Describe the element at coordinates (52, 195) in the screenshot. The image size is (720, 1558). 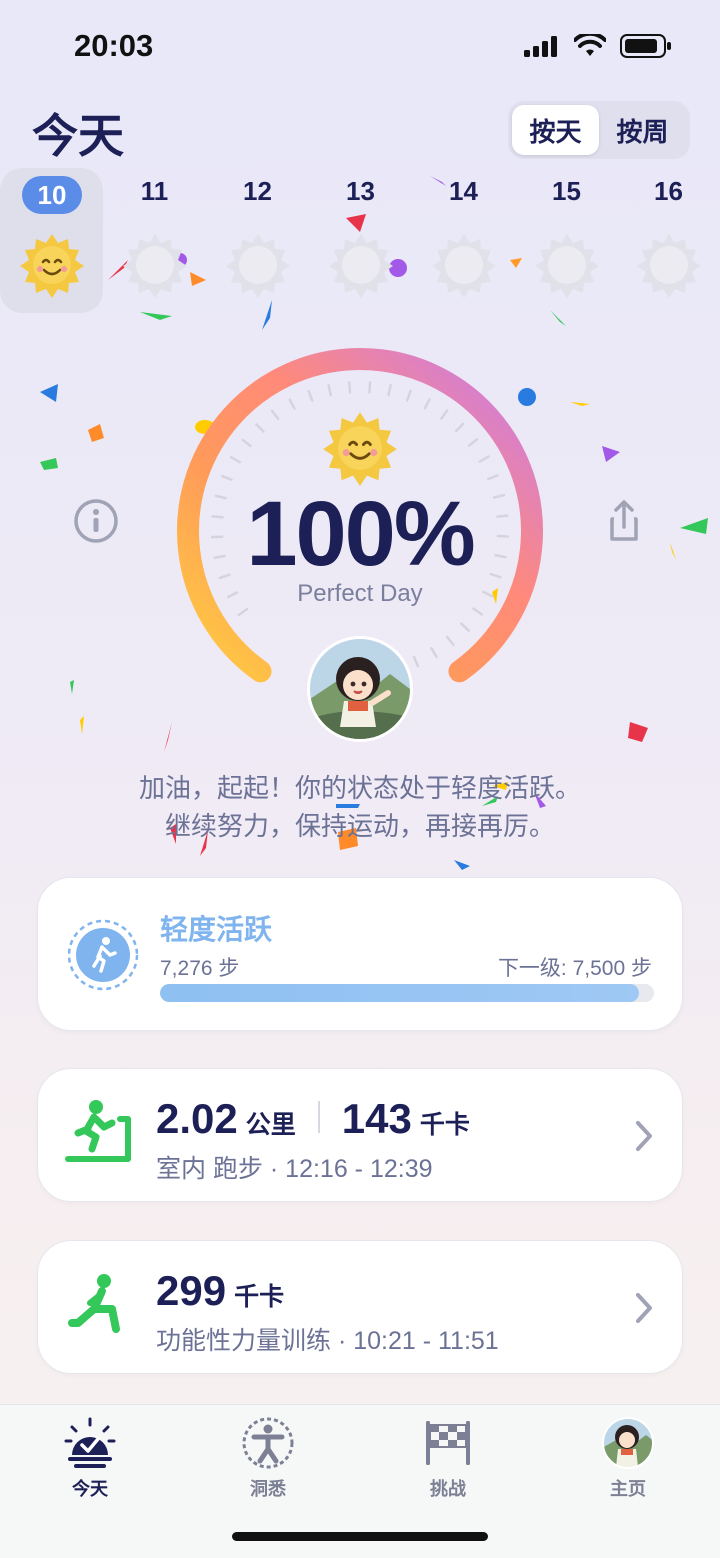
I see `day-number: 10` at that location.